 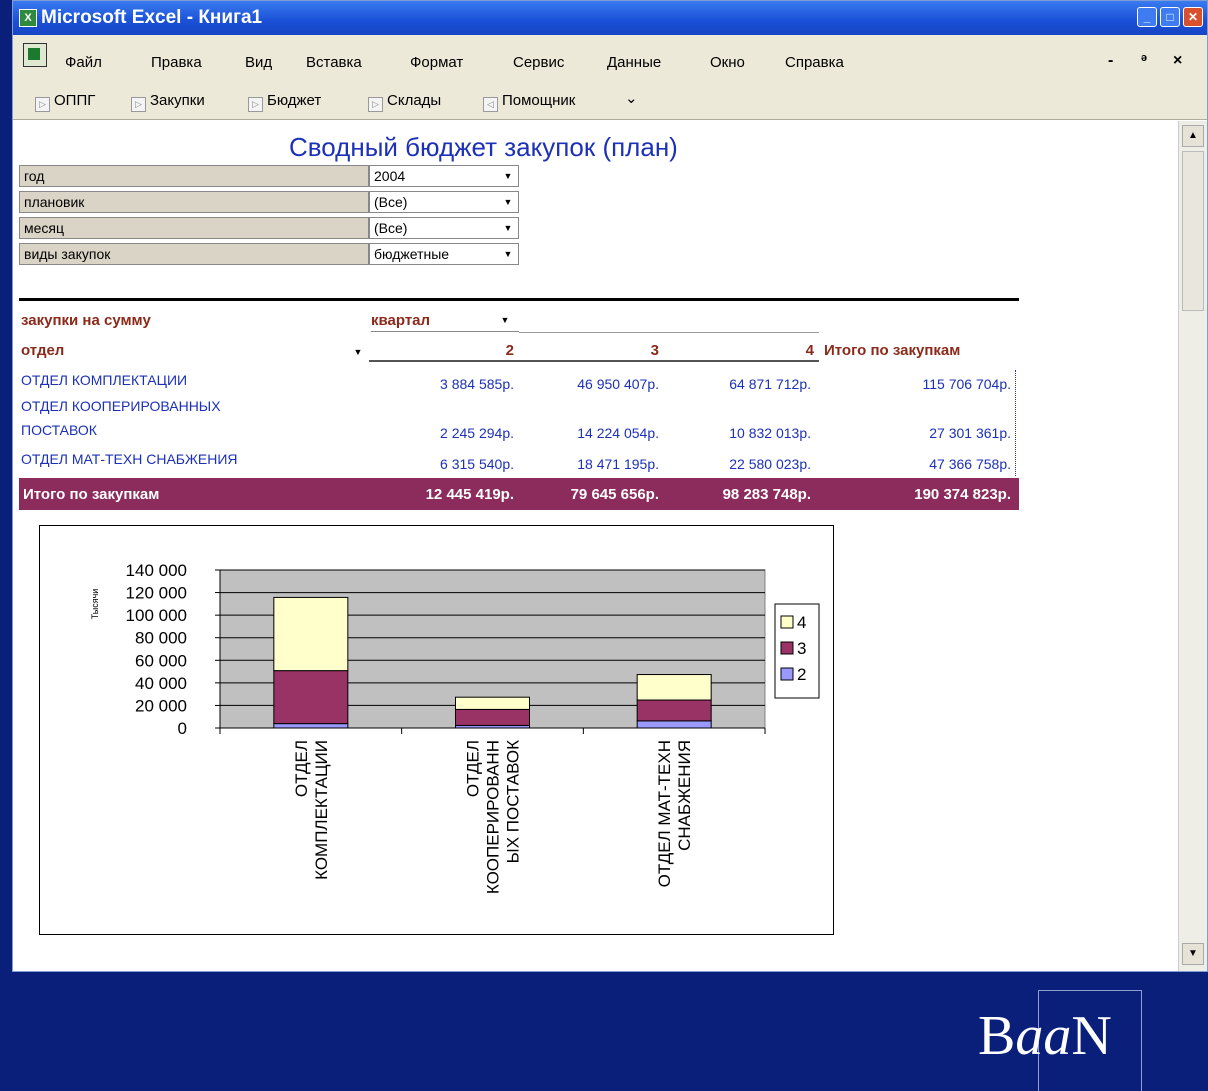 I want to click on value-cell: 18 471 195р., so click(x=618, y=464).